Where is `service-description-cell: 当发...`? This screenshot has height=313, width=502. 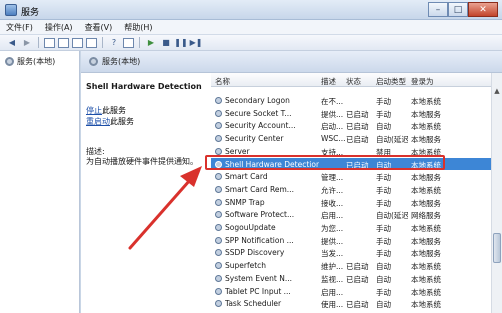
service-description-cell: 当发... is located at coordinates (332, 254).